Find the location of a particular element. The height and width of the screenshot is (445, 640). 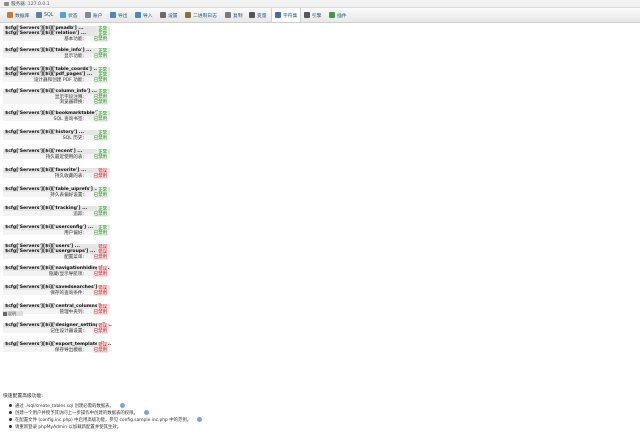

quick-step-item: 通过 ./sql/create_tables.sql 创建必需的数据表。 is located at coordinates (313, 405).